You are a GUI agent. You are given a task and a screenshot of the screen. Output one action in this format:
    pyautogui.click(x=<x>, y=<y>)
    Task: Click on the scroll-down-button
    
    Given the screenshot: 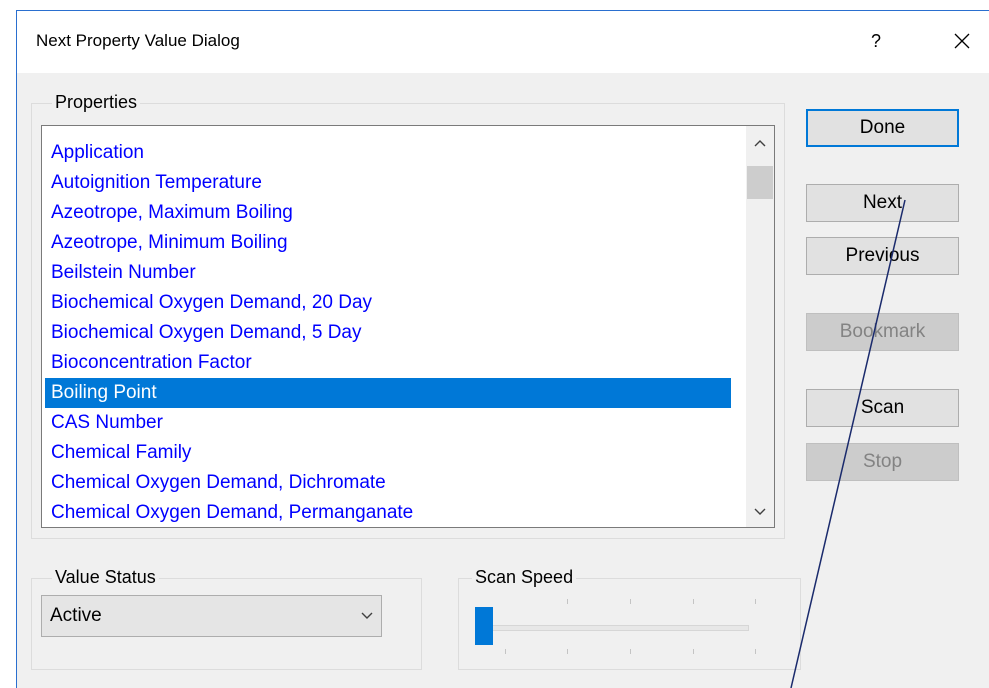 What is the action you would take?
    pyautogui.click(x=760, y=511)
    